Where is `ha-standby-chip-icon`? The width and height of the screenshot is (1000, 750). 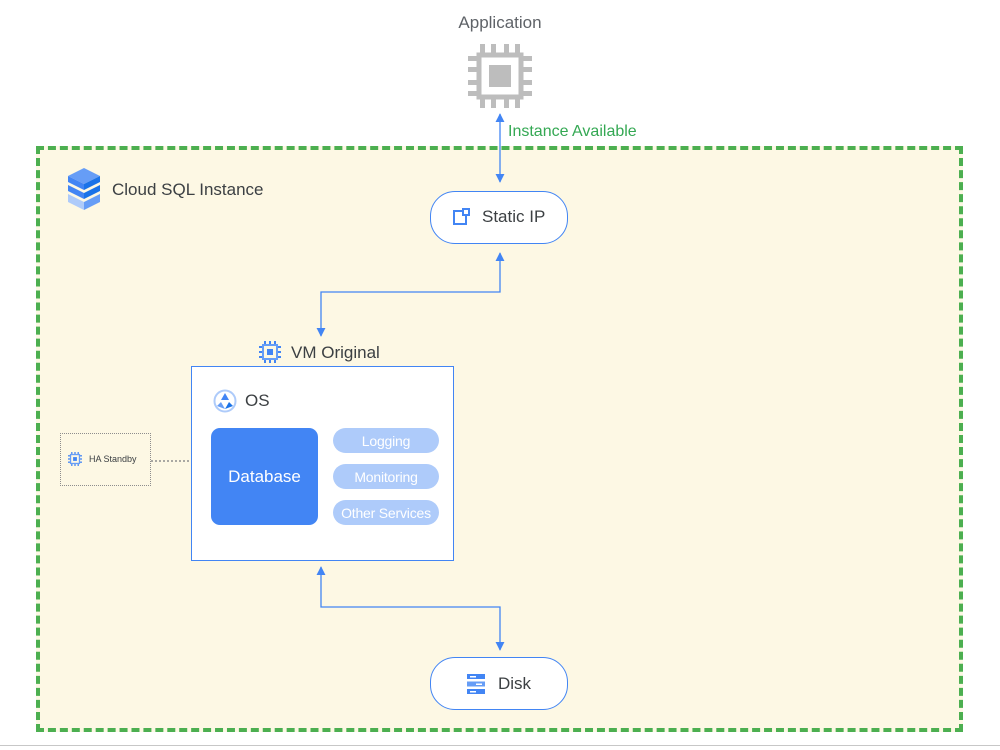
ha-standby-chip-icon is located at coordinates (75, 459).